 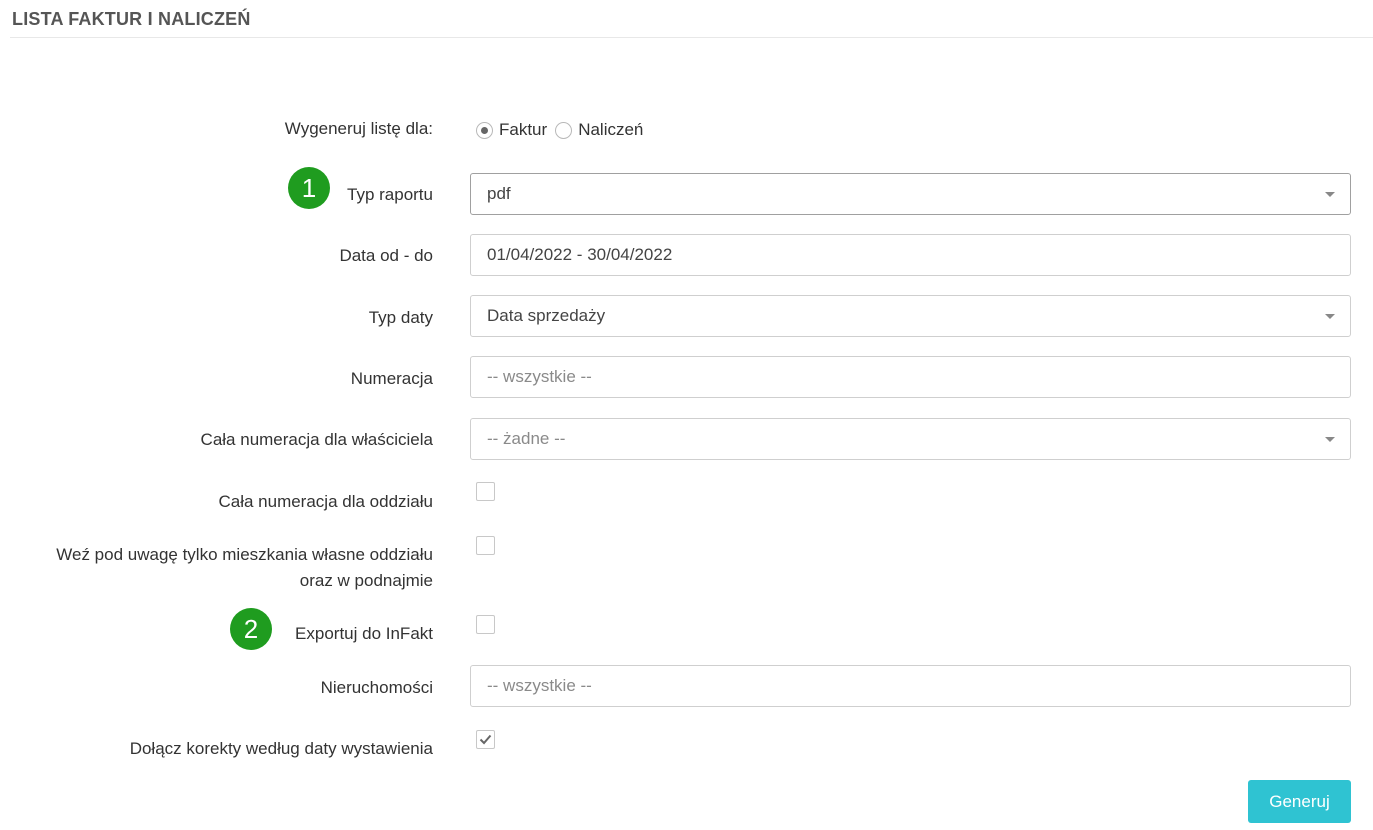 I want to click on date-range-label: Data od - do, so click(x=386, y=255).